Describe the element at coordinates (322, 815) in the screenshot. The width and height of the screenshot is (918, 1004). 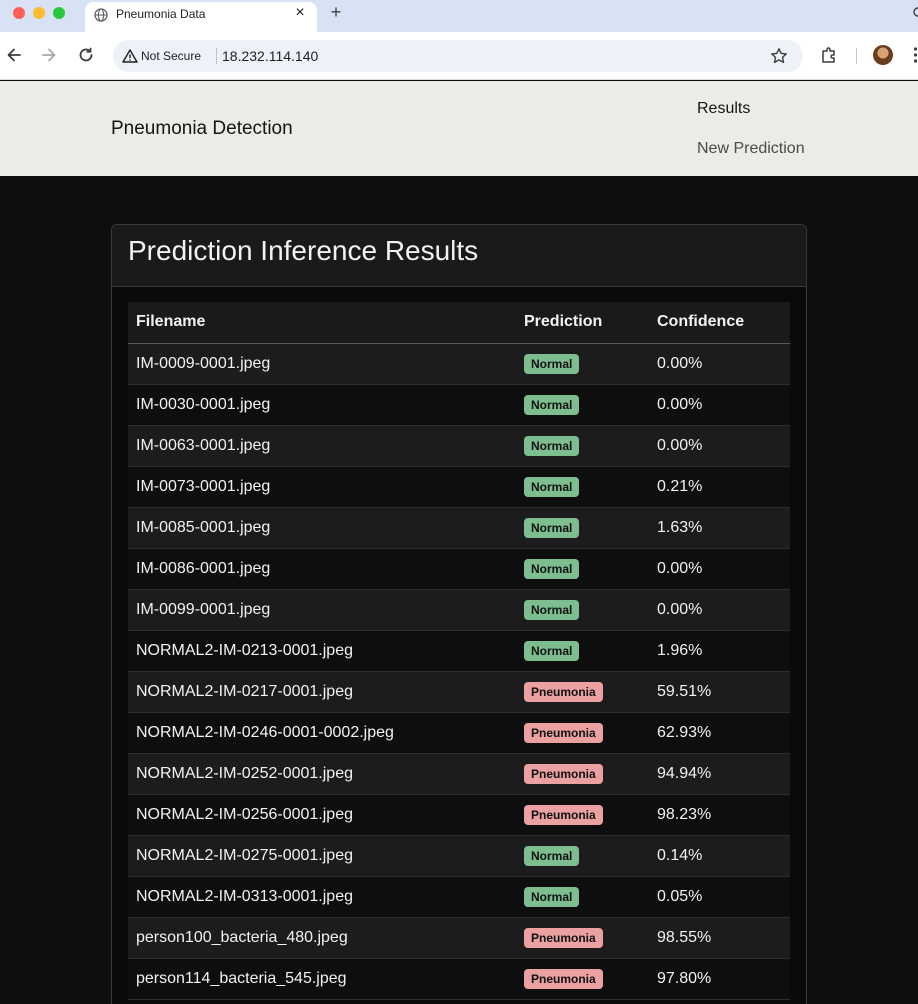
I see `filename-cell: NORMAL2-IM-0256-0001.jpeg` at that location.